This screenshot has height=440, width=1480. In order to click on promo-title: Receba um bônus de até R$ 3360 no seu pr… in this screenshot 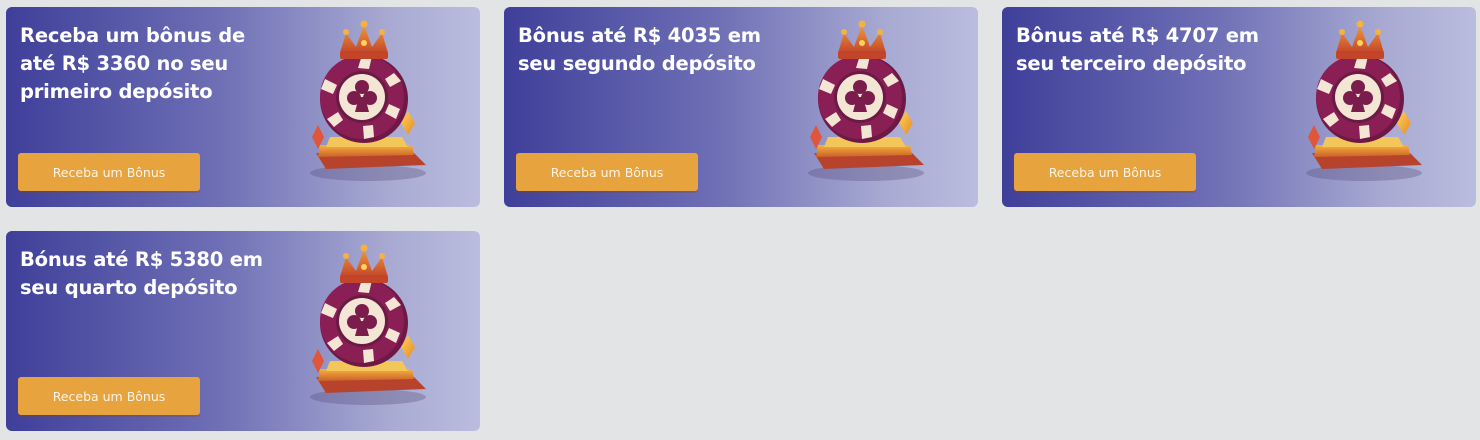, I will do `click(133, 63)`.